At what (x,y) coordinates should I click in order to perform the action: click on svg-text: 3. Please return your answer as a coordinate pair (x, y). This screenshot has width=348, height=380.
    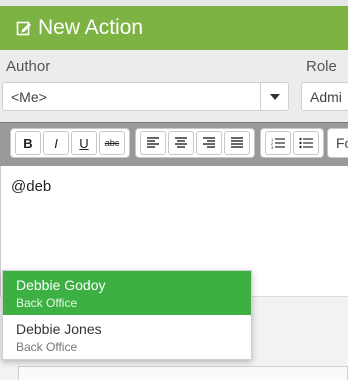
    Looking at the image, I should click on (272, 147).